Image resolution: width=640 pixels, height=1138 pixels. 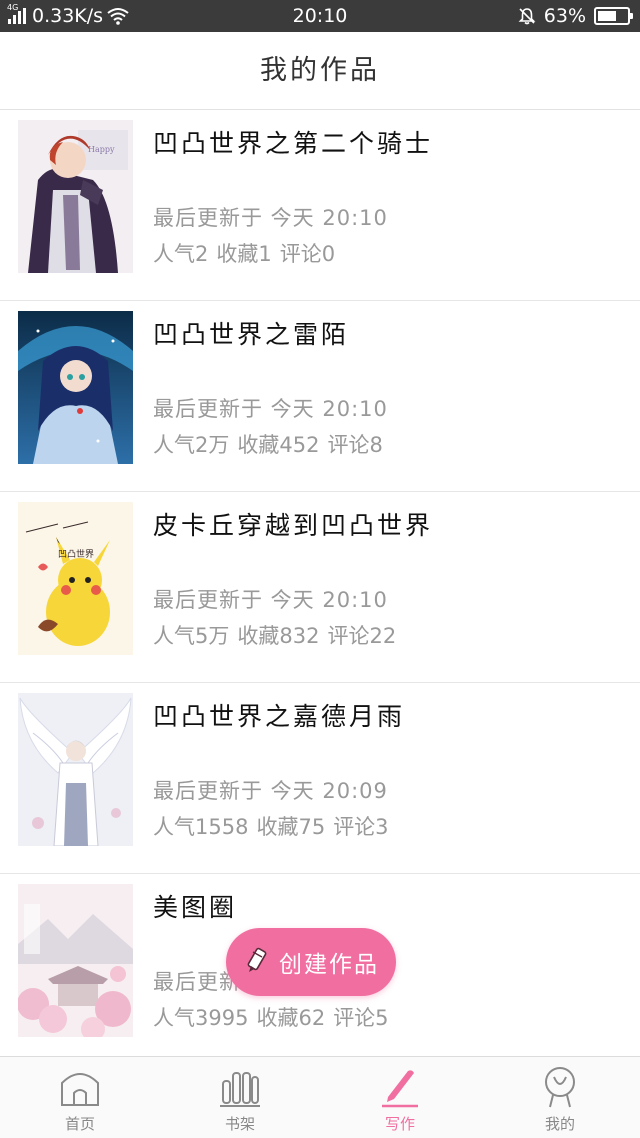 I want to click on svg-text: 凹凸世界, so click(x=76, y=554).